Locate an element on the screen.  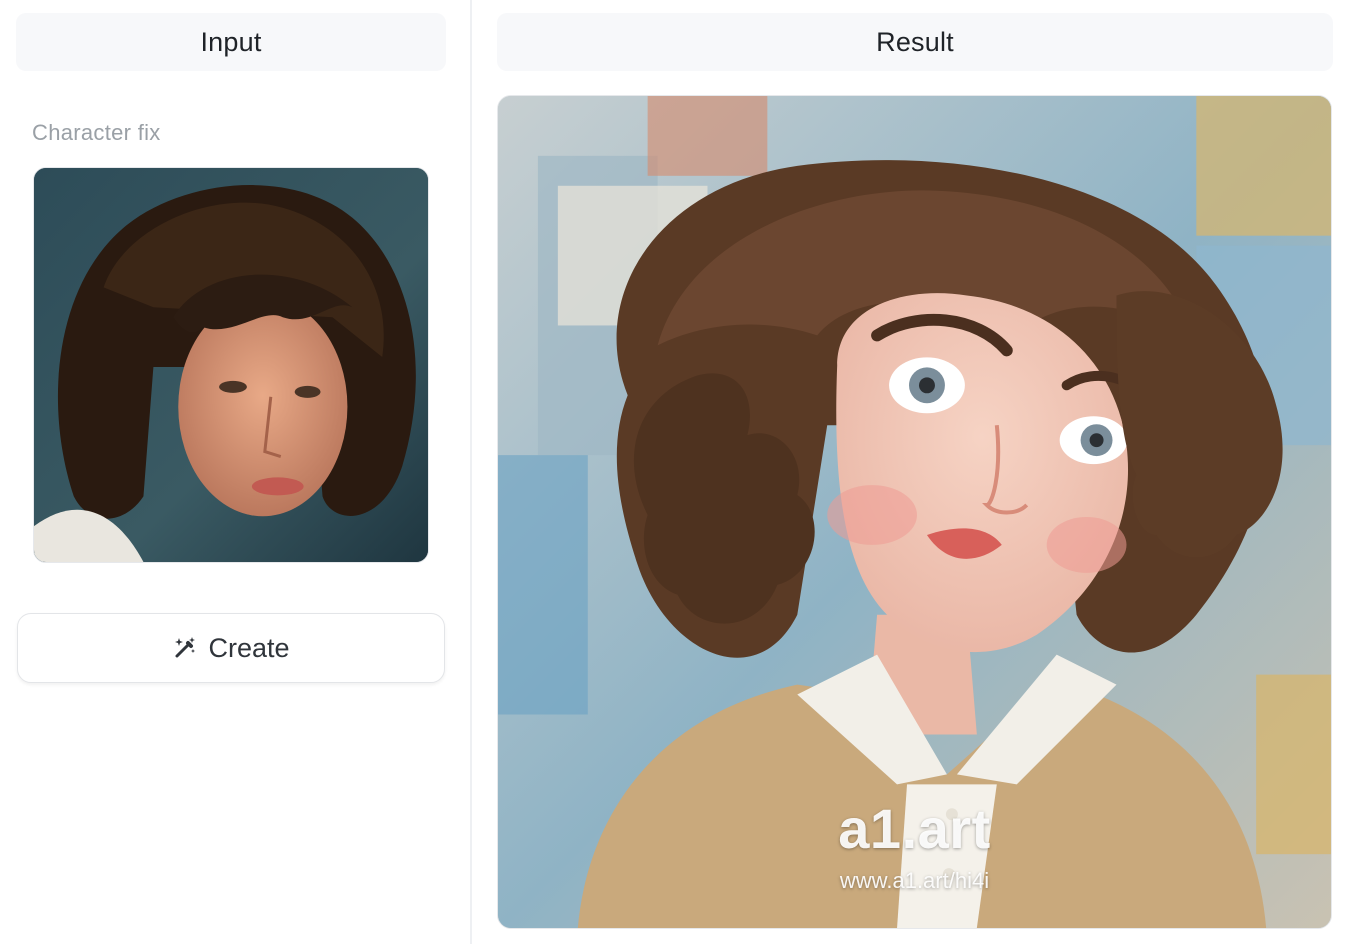
magic-wand-icon is located at coordinates (185, 648).